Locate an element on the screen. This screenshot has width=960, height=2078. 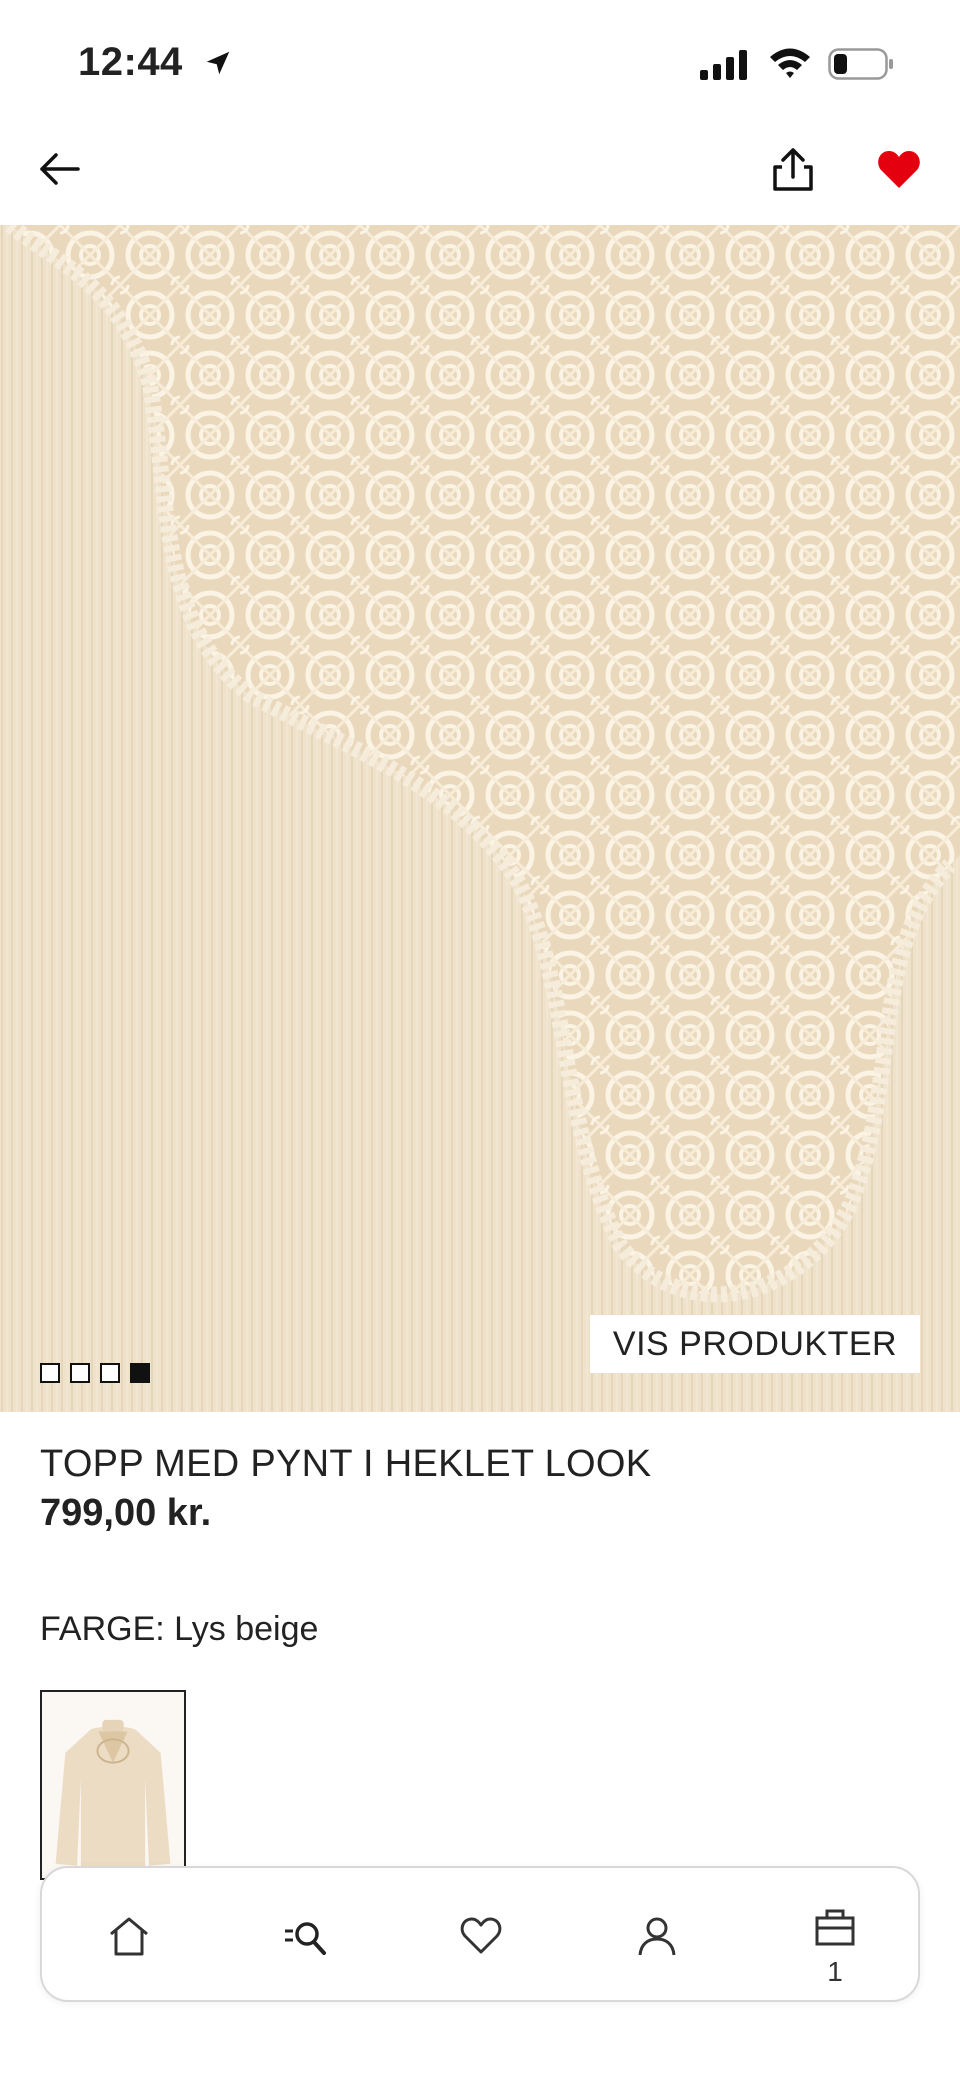
user-icon is located at coordinates (657, 1936).